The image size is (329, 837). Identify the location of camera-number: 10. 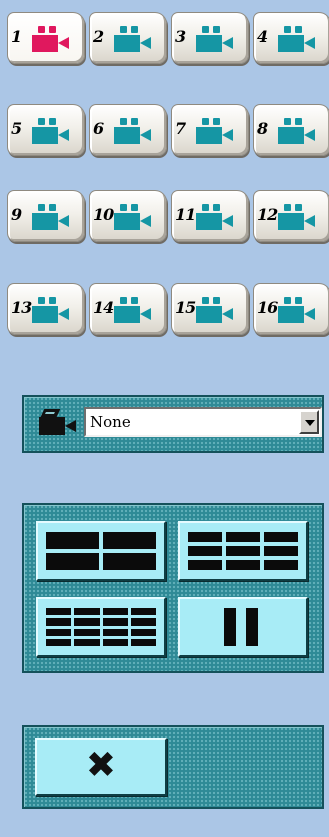
(103, 214).